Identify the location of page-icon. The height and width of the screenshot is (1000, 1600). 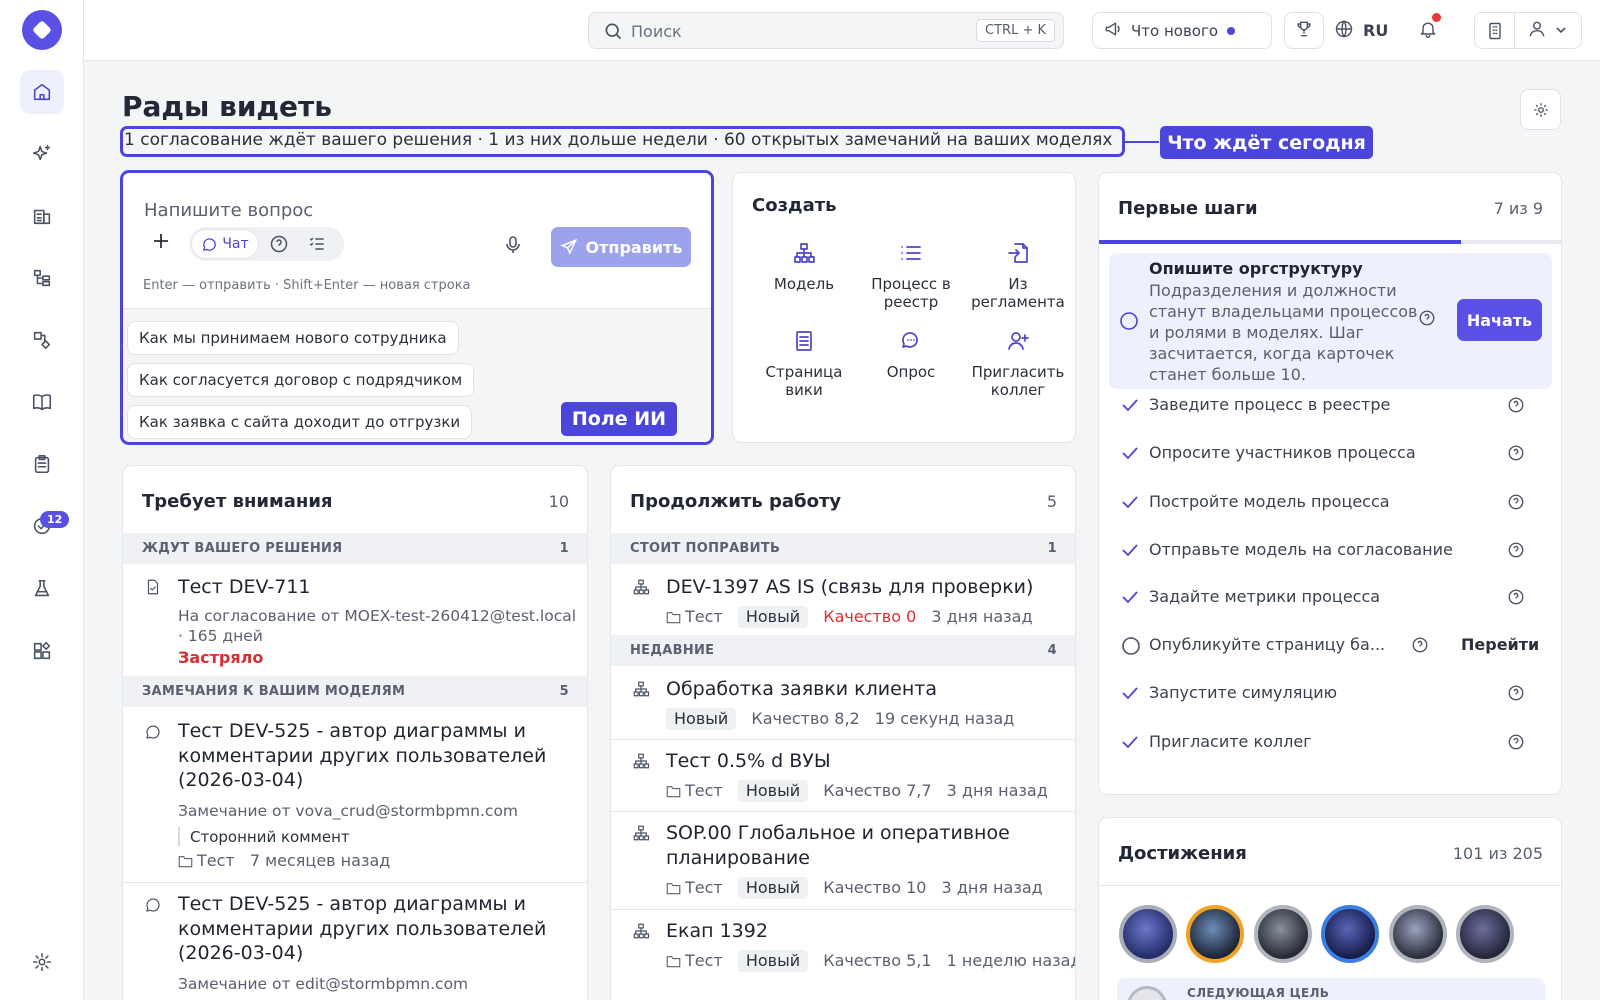
(804, 341).